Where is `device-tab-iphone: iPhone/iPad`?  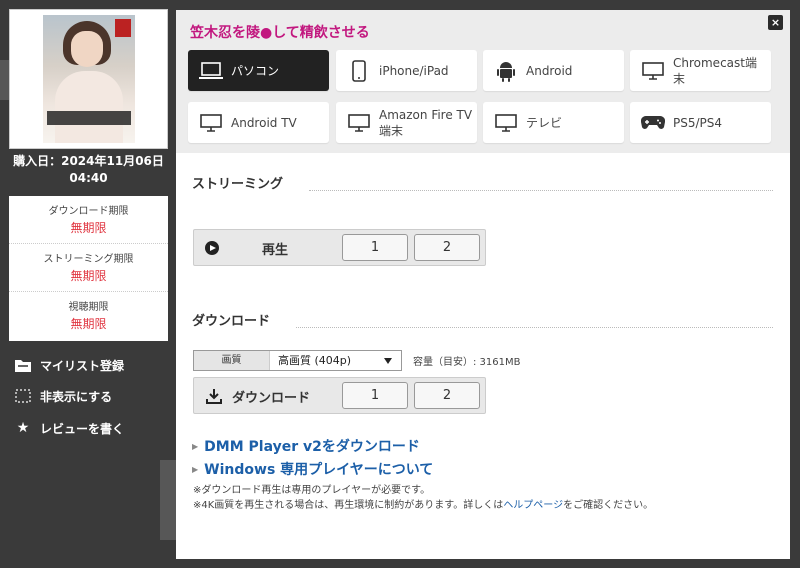 device-tab-iphone: iPhone/iPad is located at coordinates (406, 70).